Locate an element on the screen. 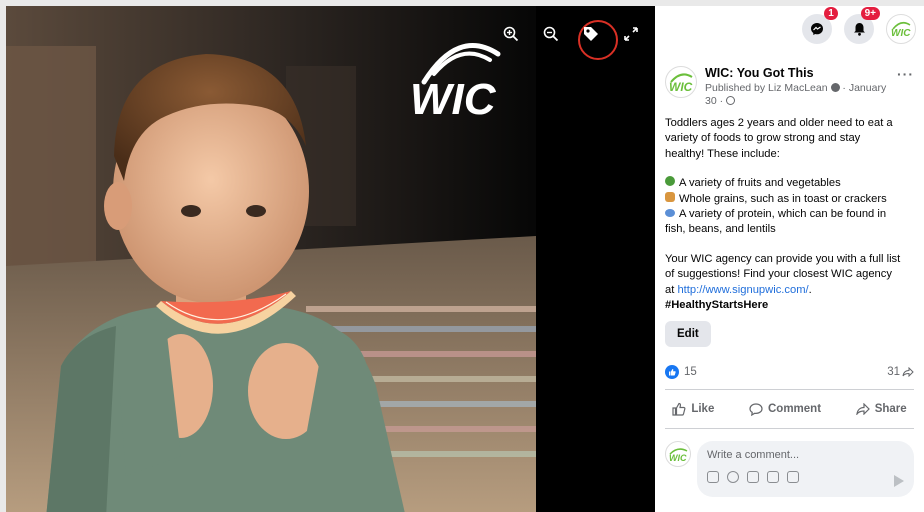  notifications-badge: 9+ is located at coordinates (870, 13).